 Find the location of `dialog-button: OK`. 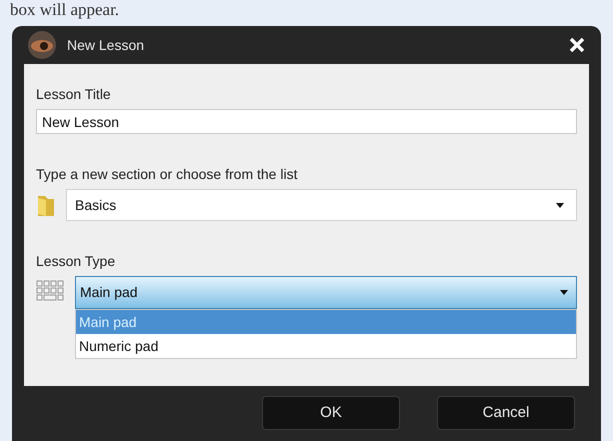

dialog-button: OK is located at coordinates (331, 413).